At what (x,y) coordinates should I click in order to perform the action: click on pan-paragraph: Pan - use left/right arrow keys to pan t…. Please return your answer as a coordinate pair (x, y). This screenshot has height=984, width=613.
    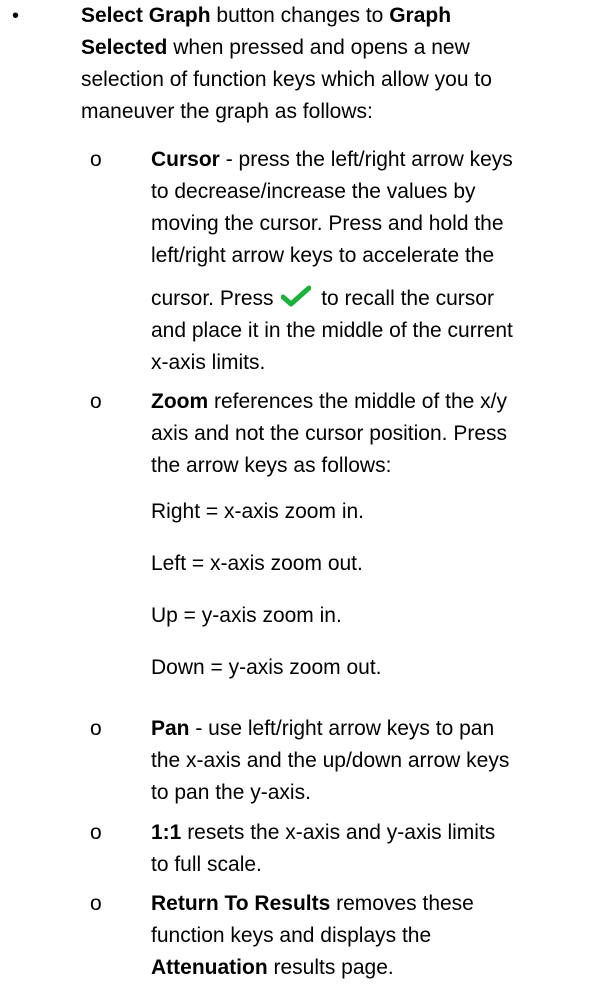
    Looking at the image, I should click on (381, 761).